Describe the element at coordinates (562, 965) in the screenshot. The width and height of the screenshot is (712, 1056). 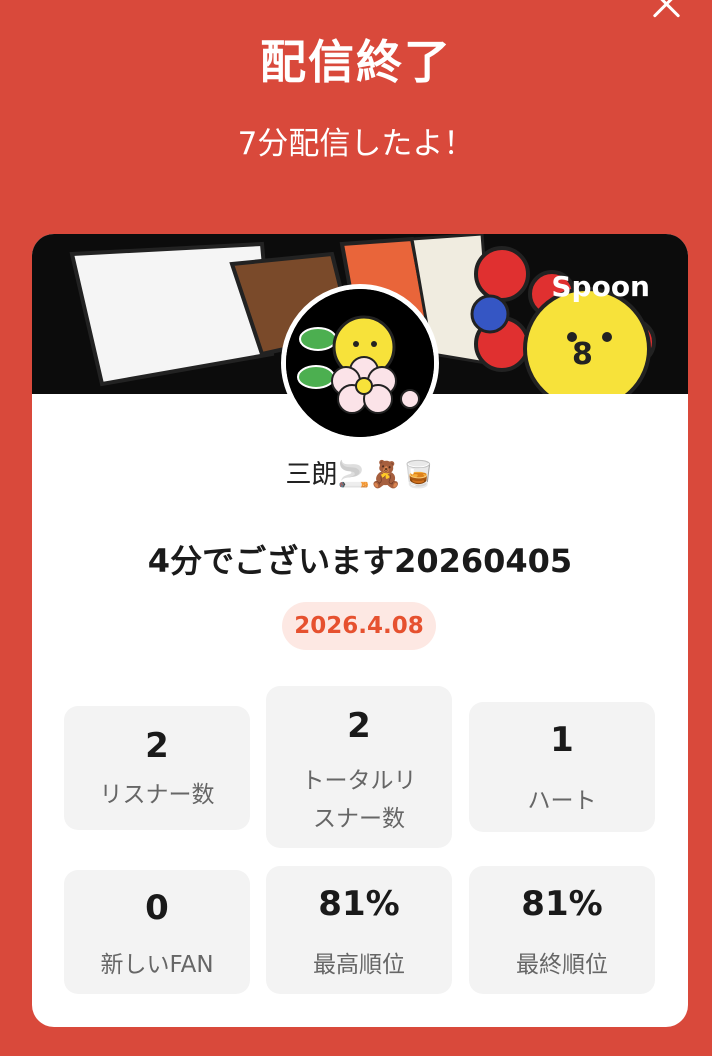
I see `stat-label: 最終順位` at that location.